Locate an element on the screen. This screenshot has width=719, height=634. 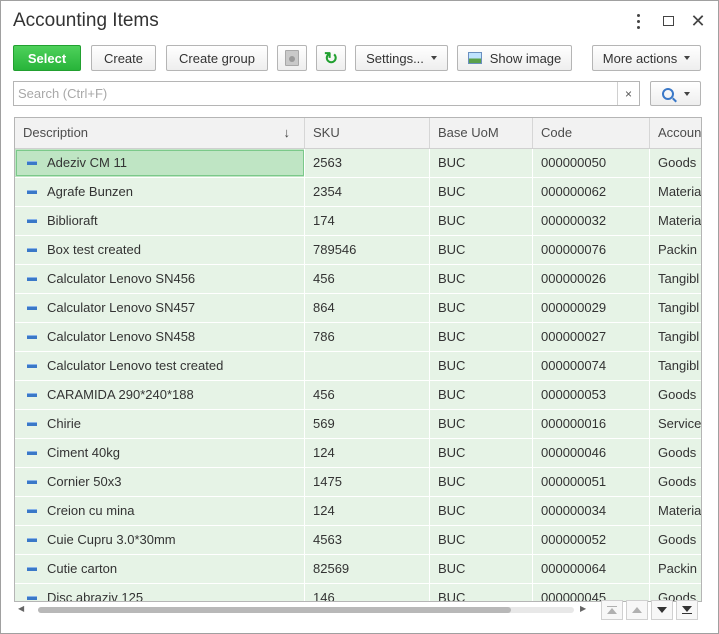
scroll-to-top-button is located at coordinates (612, 610).